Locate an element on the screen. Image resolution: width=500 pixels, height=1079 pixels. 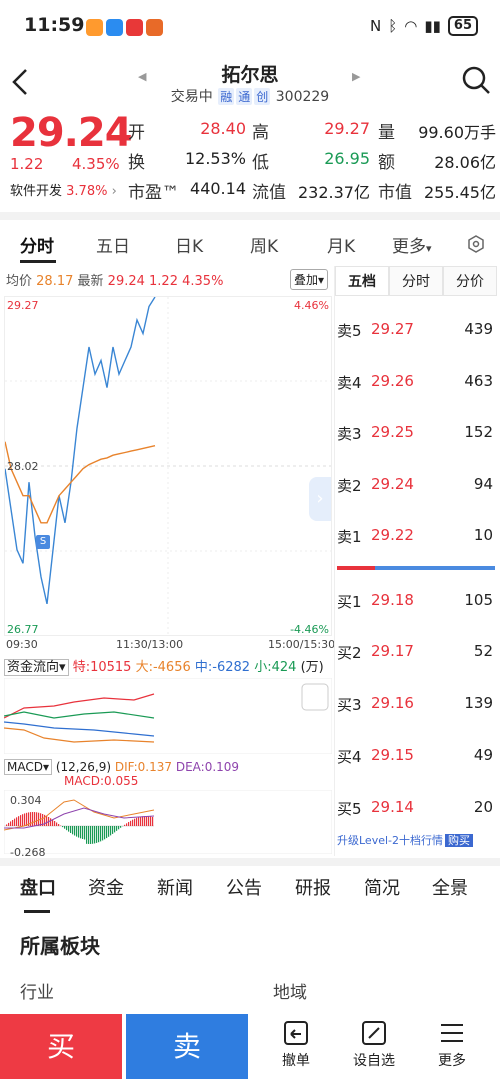
expand-panel-icon: › is located at coordinates (320, 499).